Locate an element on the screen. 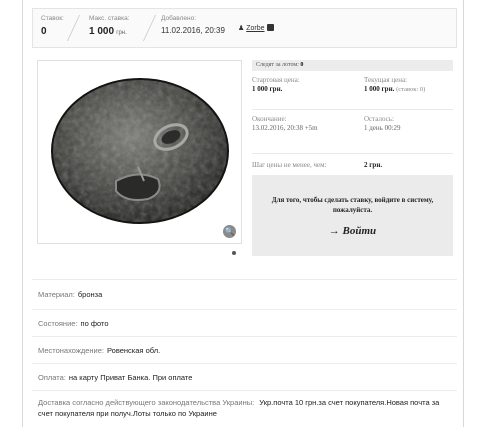  zoom-icon: 🔍 is located at coordinates (229, 231).